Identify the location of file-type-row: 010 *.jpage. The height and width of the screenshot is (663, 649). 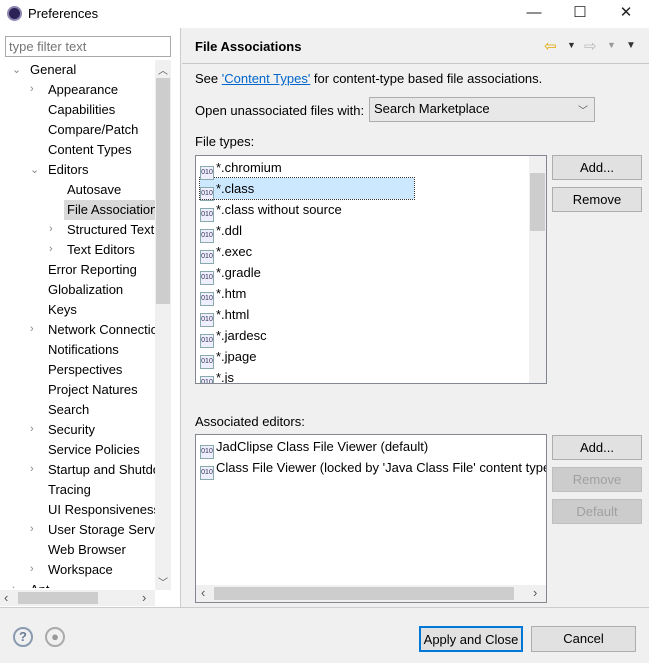
(228, 357).